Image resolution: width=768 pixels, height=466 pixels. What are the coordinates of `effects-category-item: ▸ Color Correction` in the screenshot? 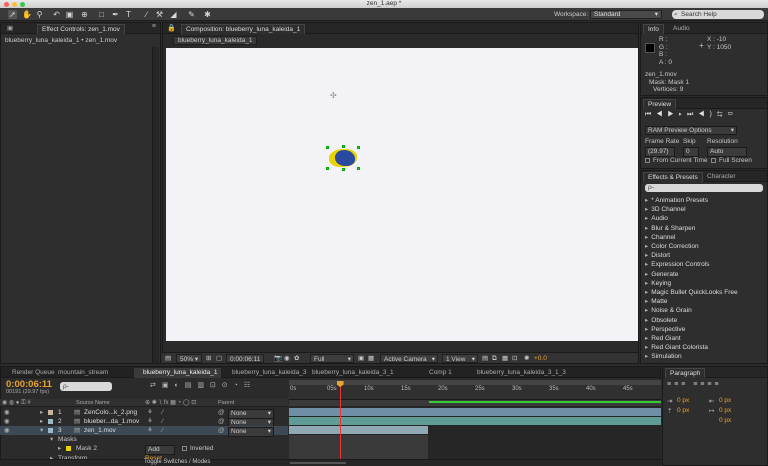 It's located at (672, 246).